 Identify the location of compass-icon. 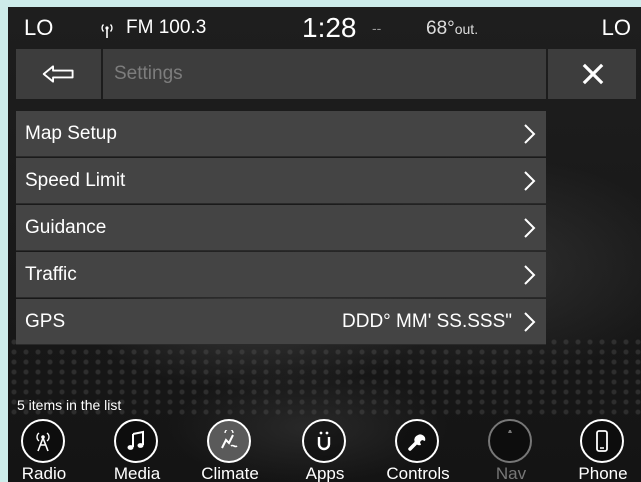
(510, 431).